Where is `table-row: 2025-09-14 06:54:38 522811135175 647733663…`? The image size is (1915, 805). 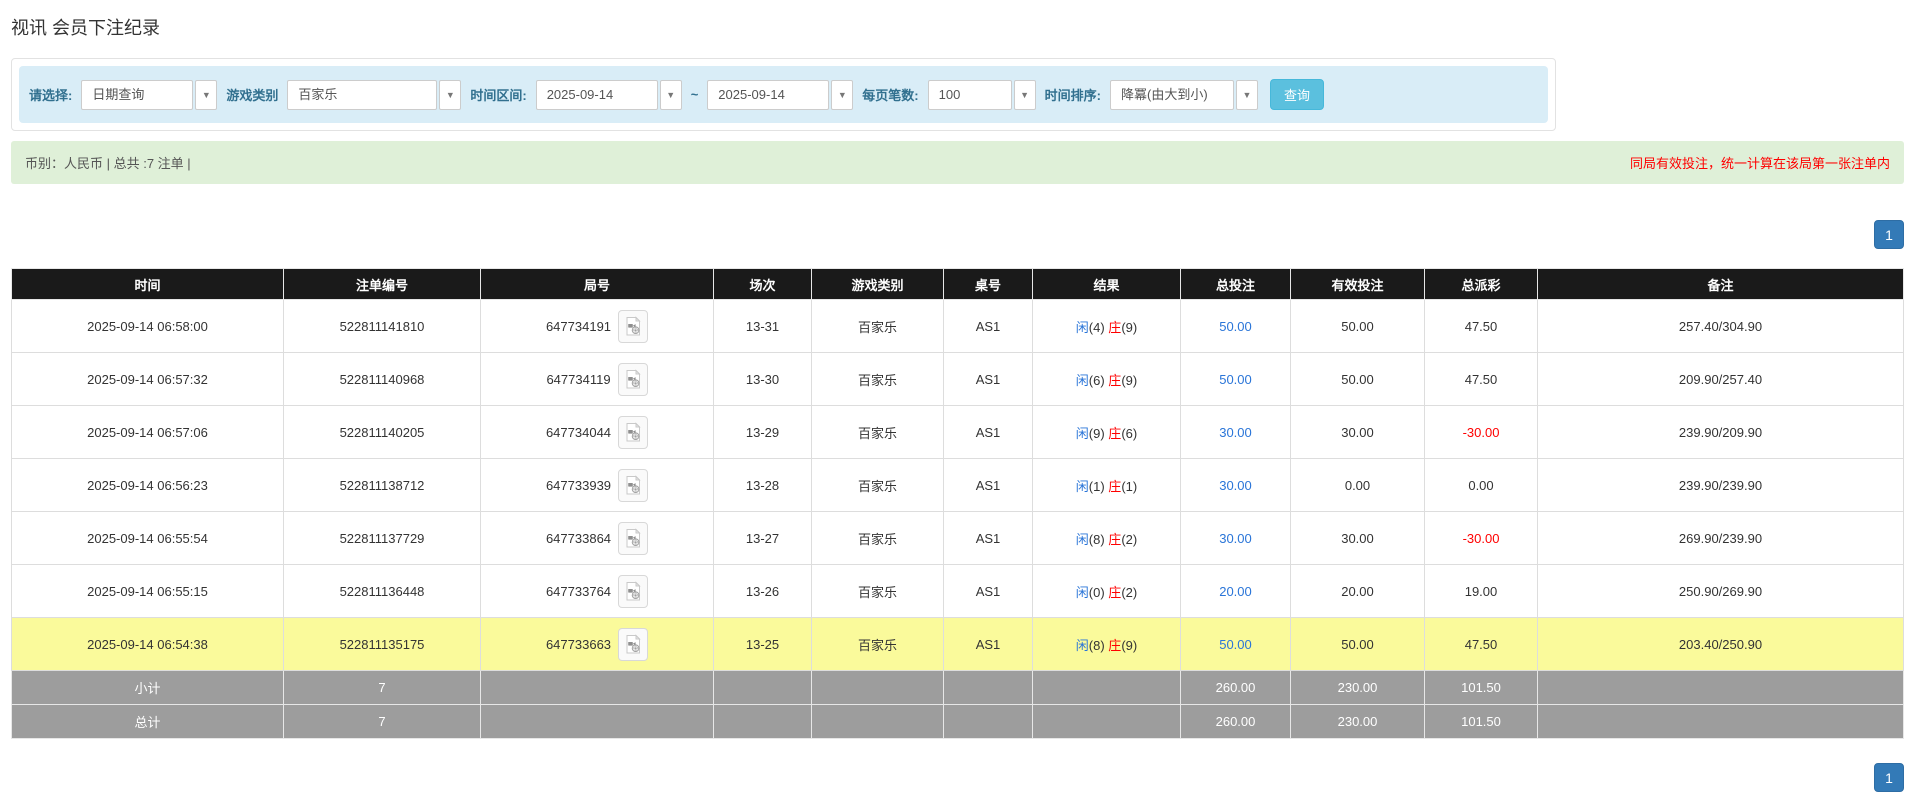 table-row: 2025-09-14 06:54:38 522811135175 647733663… is located at coordinates (957, 644).